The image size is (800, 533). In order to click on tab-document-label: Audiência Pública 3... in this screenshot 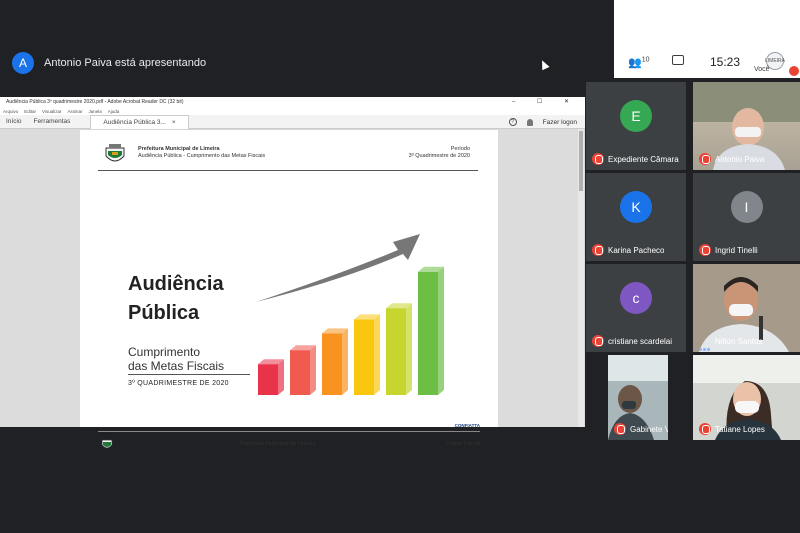, I will do `click(134, 122)`.